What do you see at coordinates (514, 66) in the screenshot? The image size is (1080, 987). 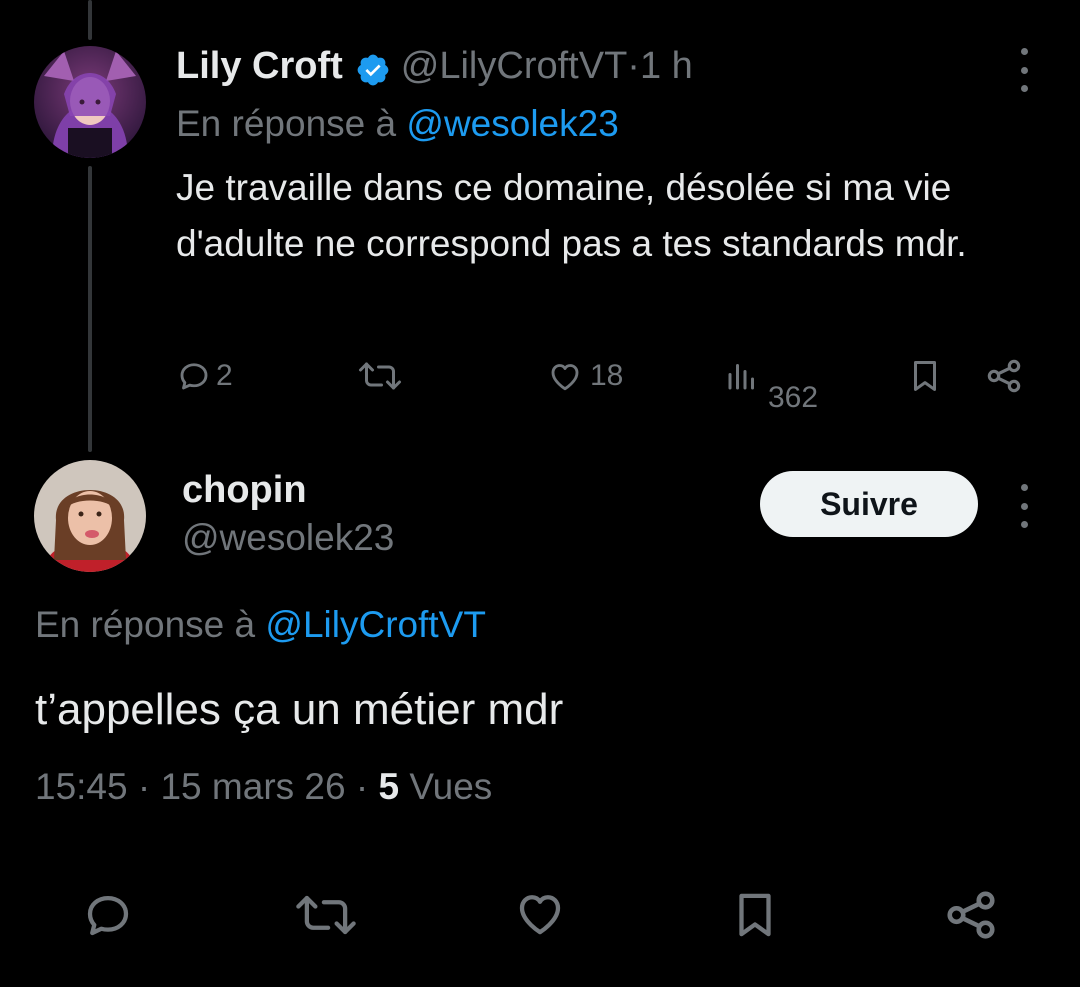 I see `author-handle: @LilyCroftVT` at bounding box center [514, 66].